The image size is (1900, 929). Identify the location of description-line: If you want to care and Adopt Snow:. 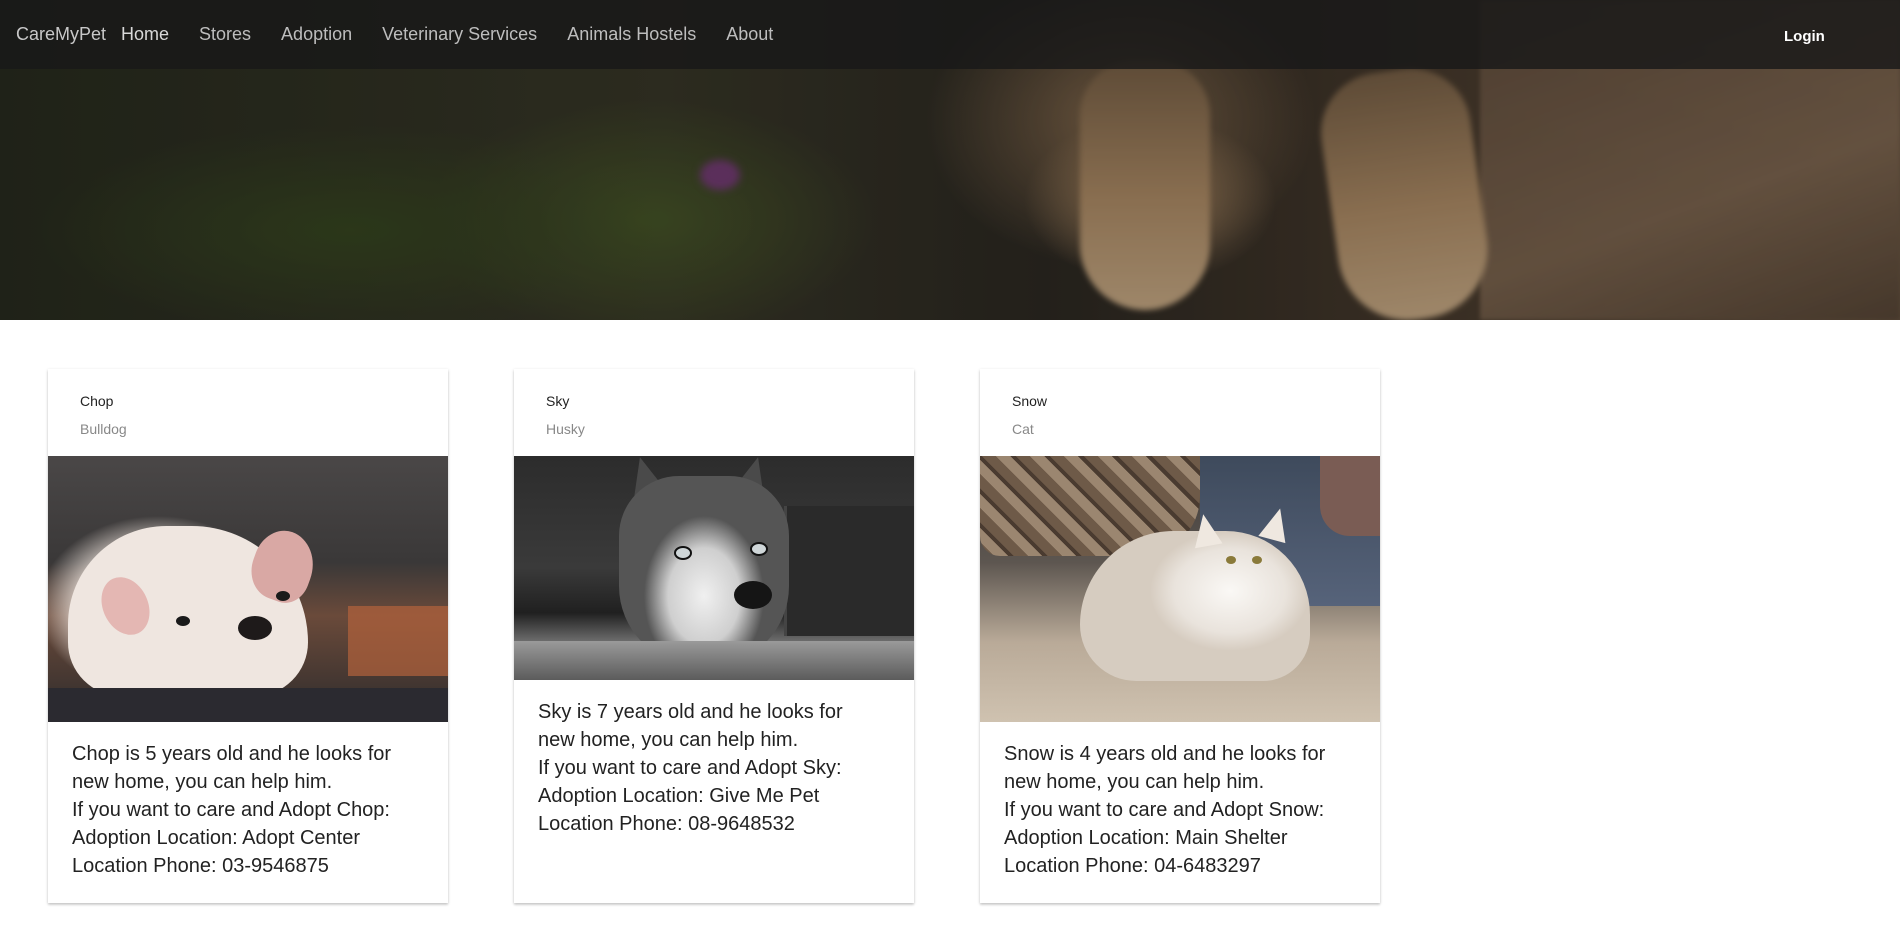
(1164, 810).